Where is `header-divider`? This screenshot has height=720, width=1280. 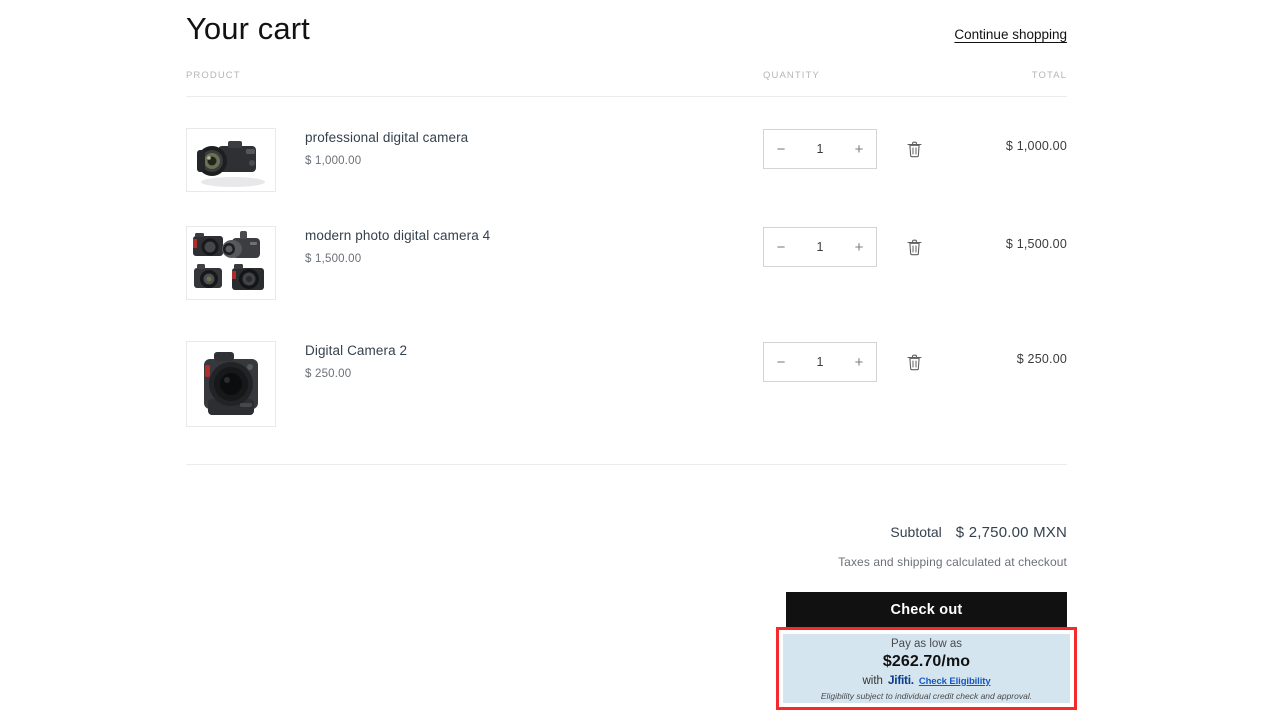
header-divider is located at coordinates (626, 96).